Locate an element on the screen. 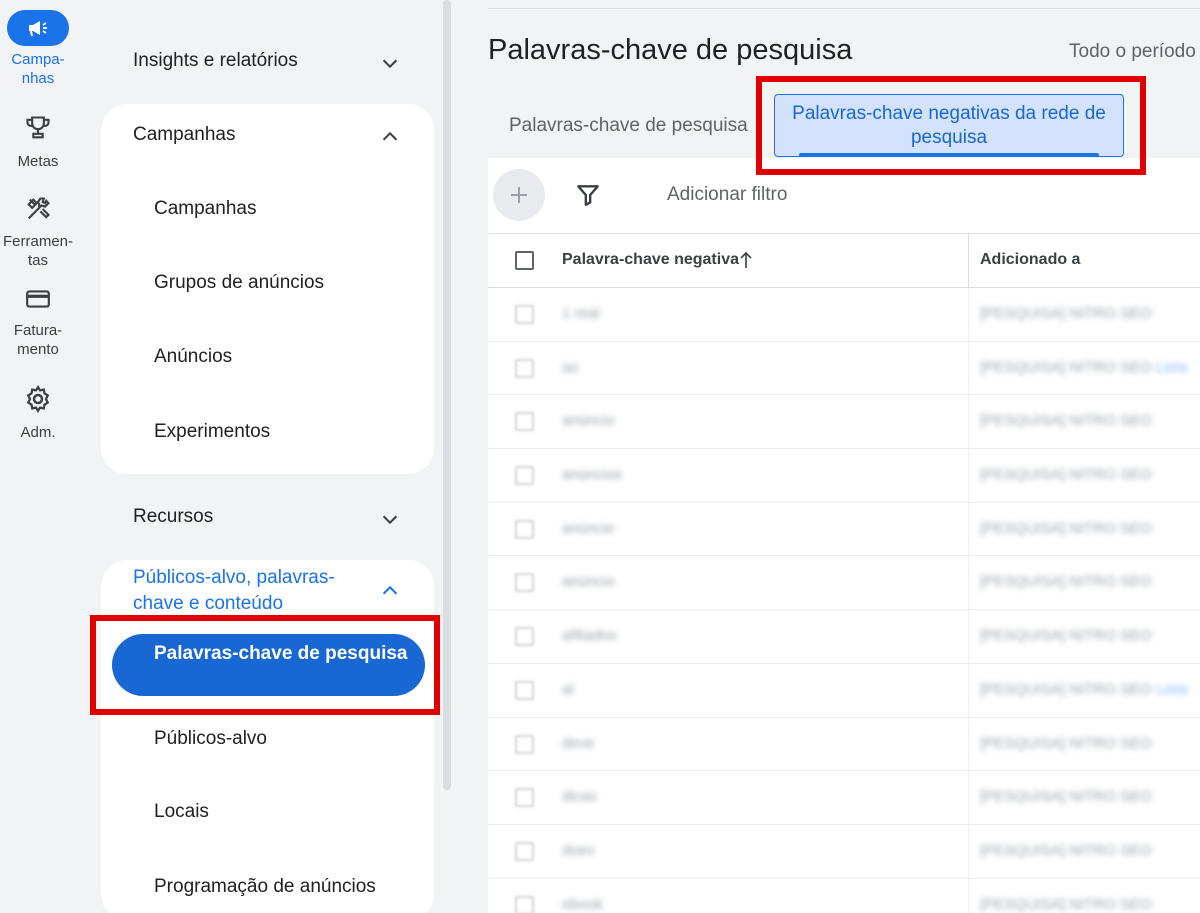  table-row: afiliados [PESQUISA] NITRO SEO is located at coordinates (844, 637).